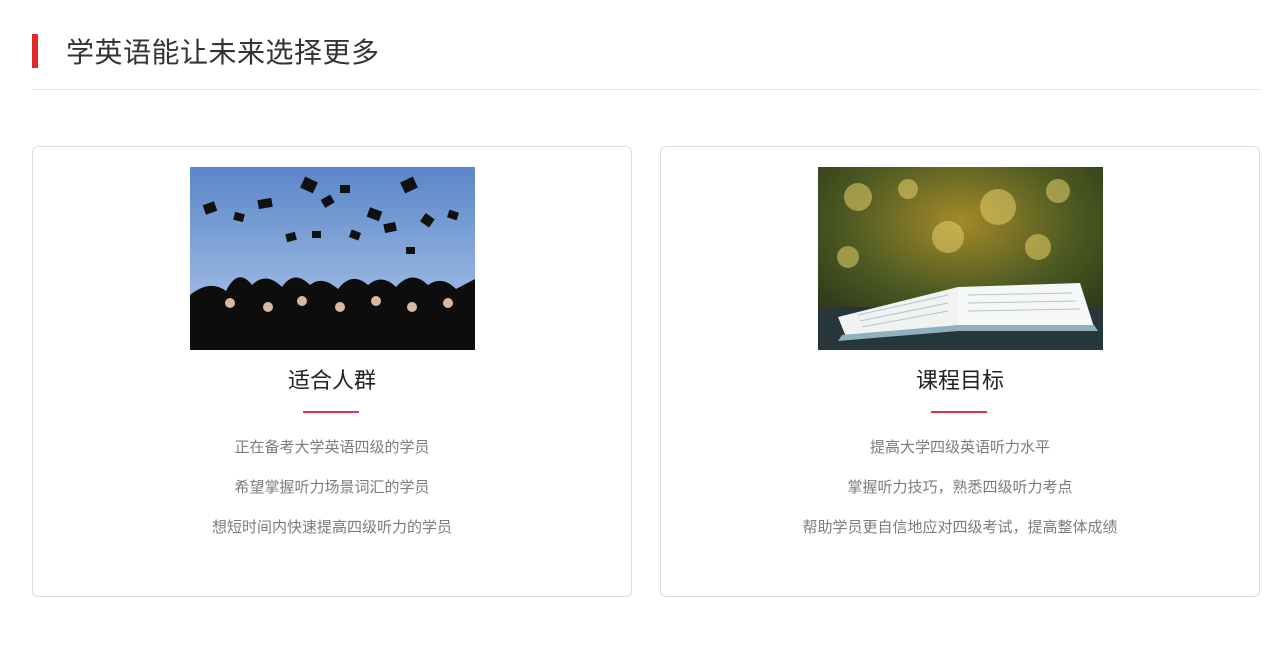  I want to click on card-title: 适合人群, so click(331, 381).